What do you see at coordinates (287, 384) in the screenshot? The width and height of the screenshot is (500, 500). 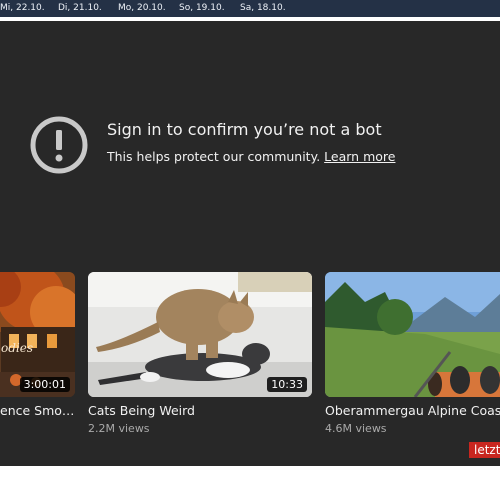 I see `duration-badge: 10:33` at bounding box center [287, 384].